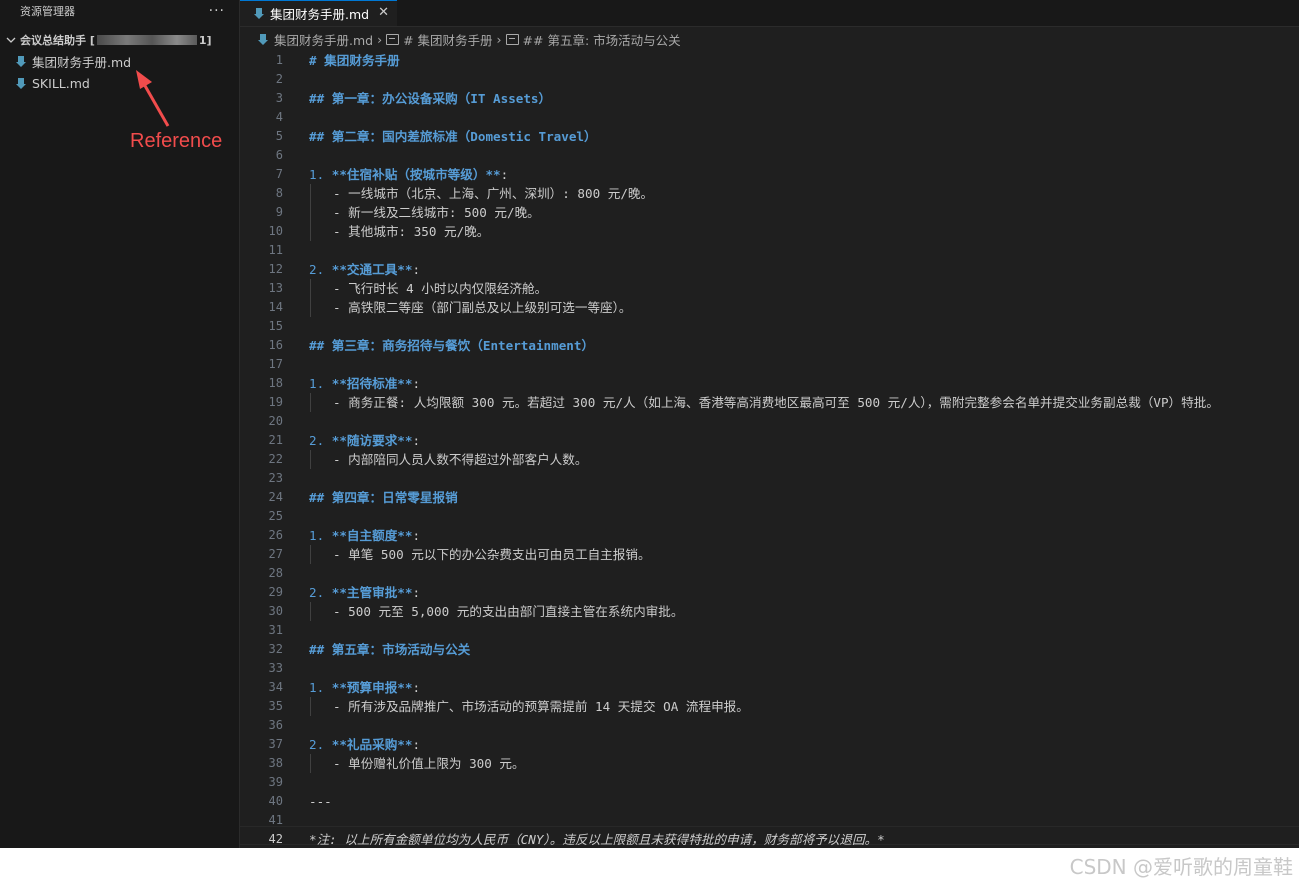 The image size is (1299, 888). I want to click on editor-line: 17, so click(769, 364).